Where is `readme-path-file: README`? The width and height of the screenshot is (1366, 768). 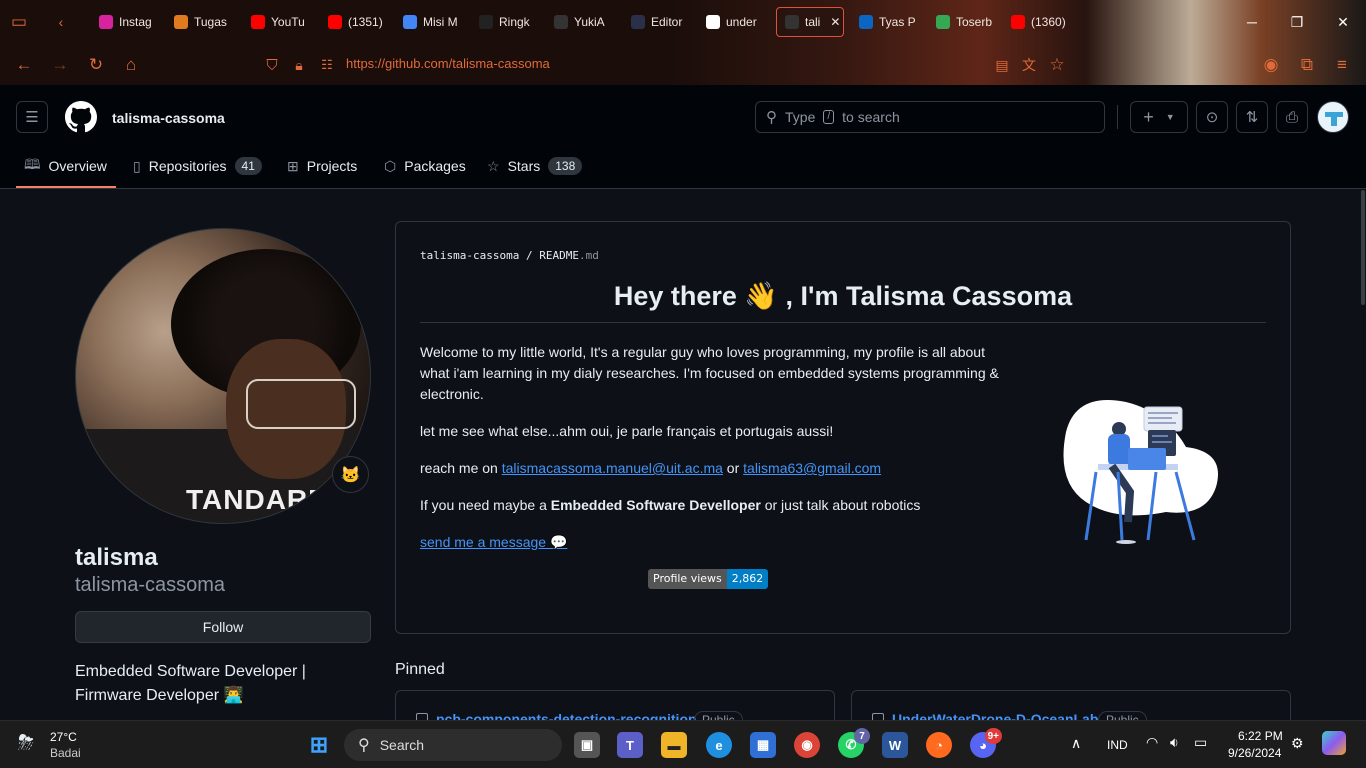
readme-path-file: README is located at coordinates (559, 255).